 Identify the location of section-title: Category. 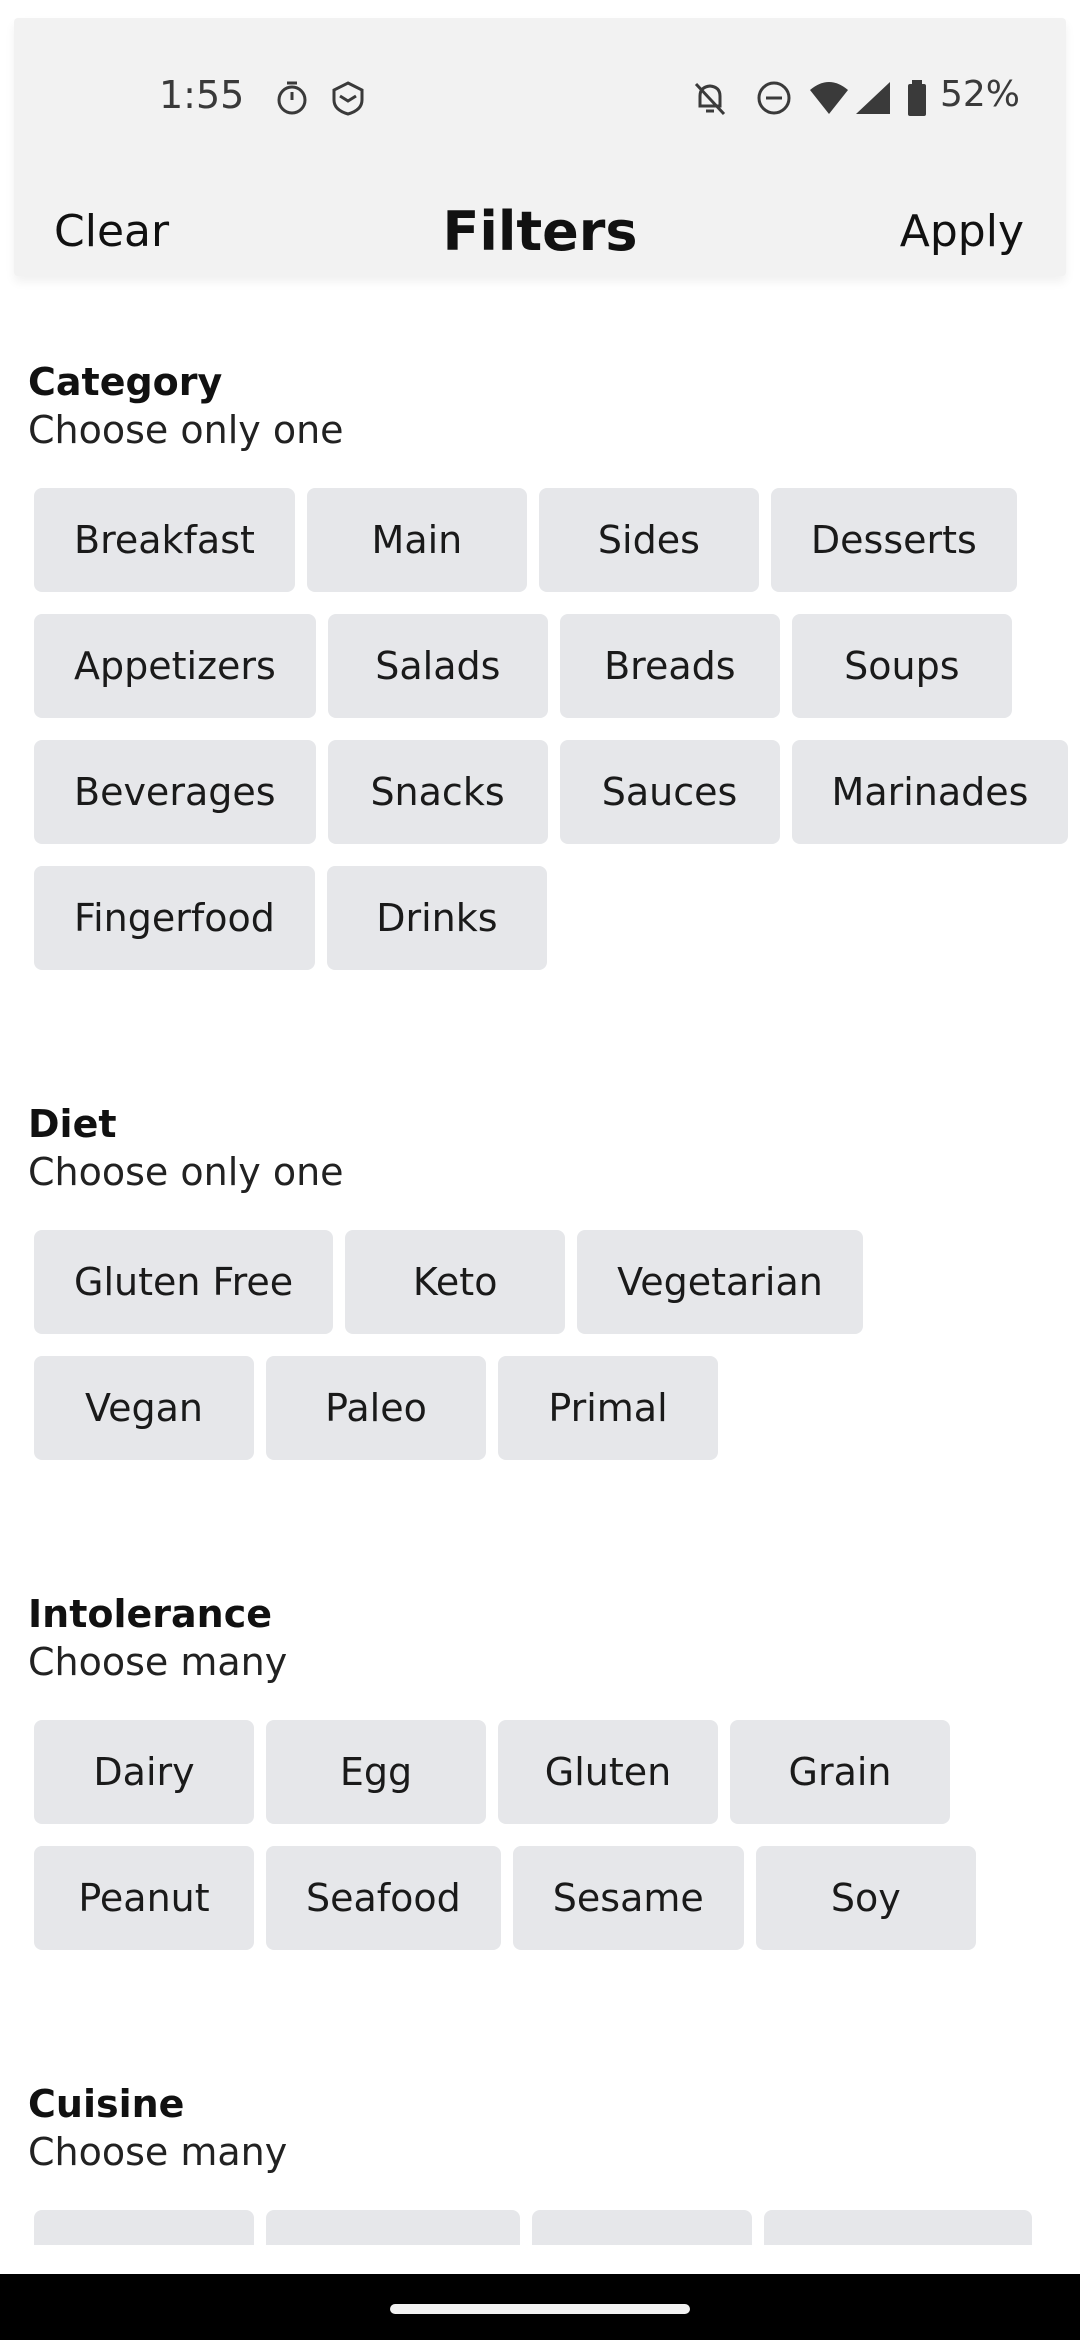
(125, 382).